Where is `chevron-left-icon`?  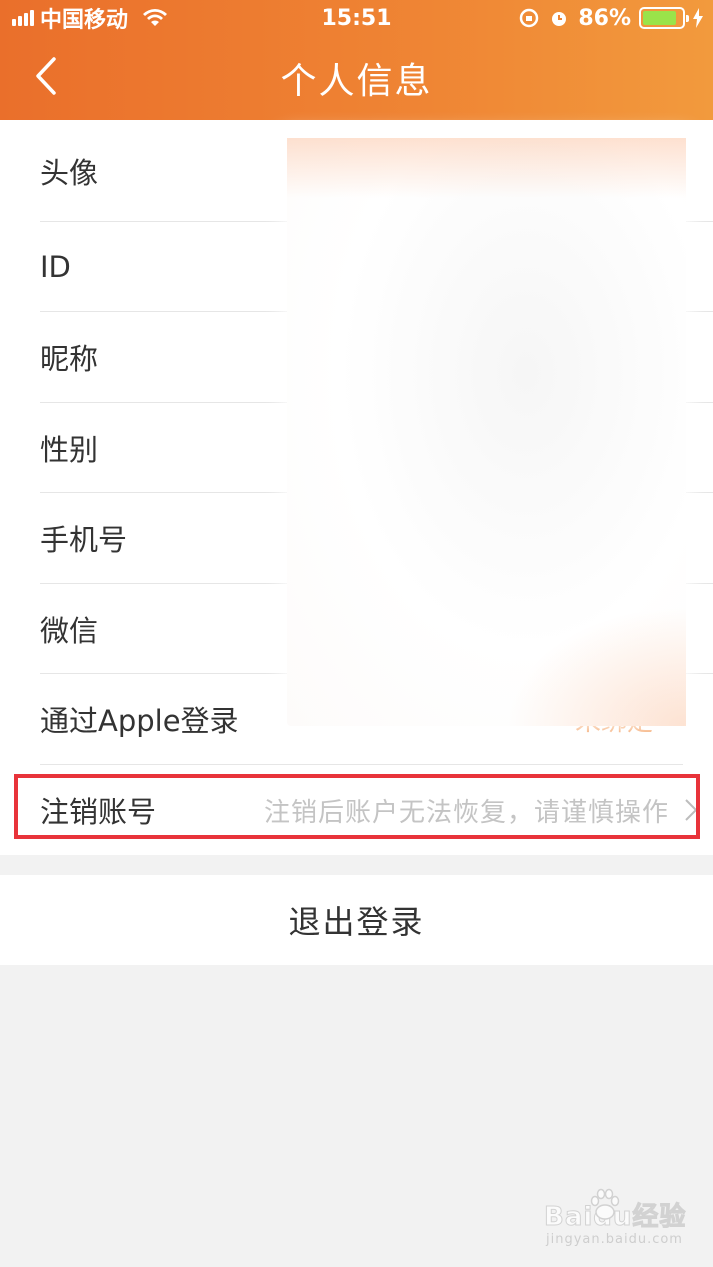 chevron-left-icon is located at coordinates (46, 76).